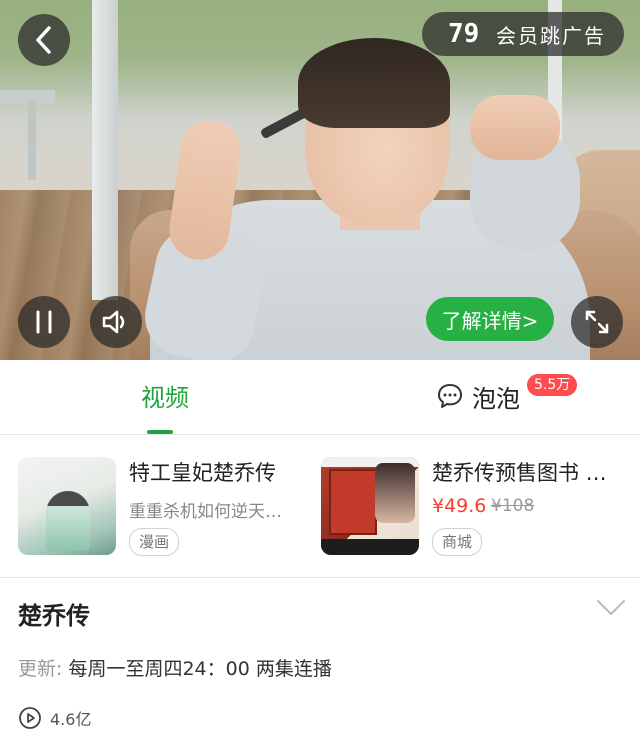  I want to click on volume-button, so click(116, 322).